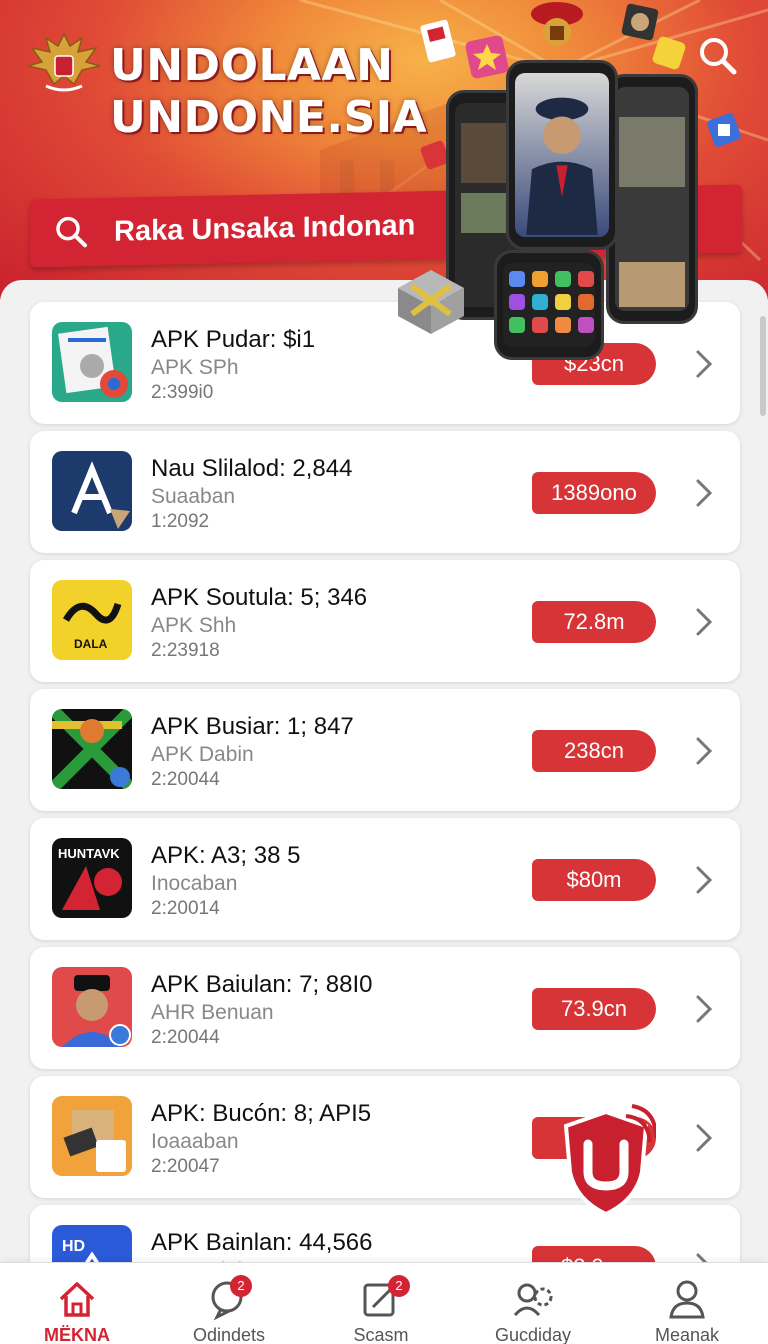  Describe the element at coordinates (594, 880) in the screenshot. I see `download-pill-button: $80m` at that location.